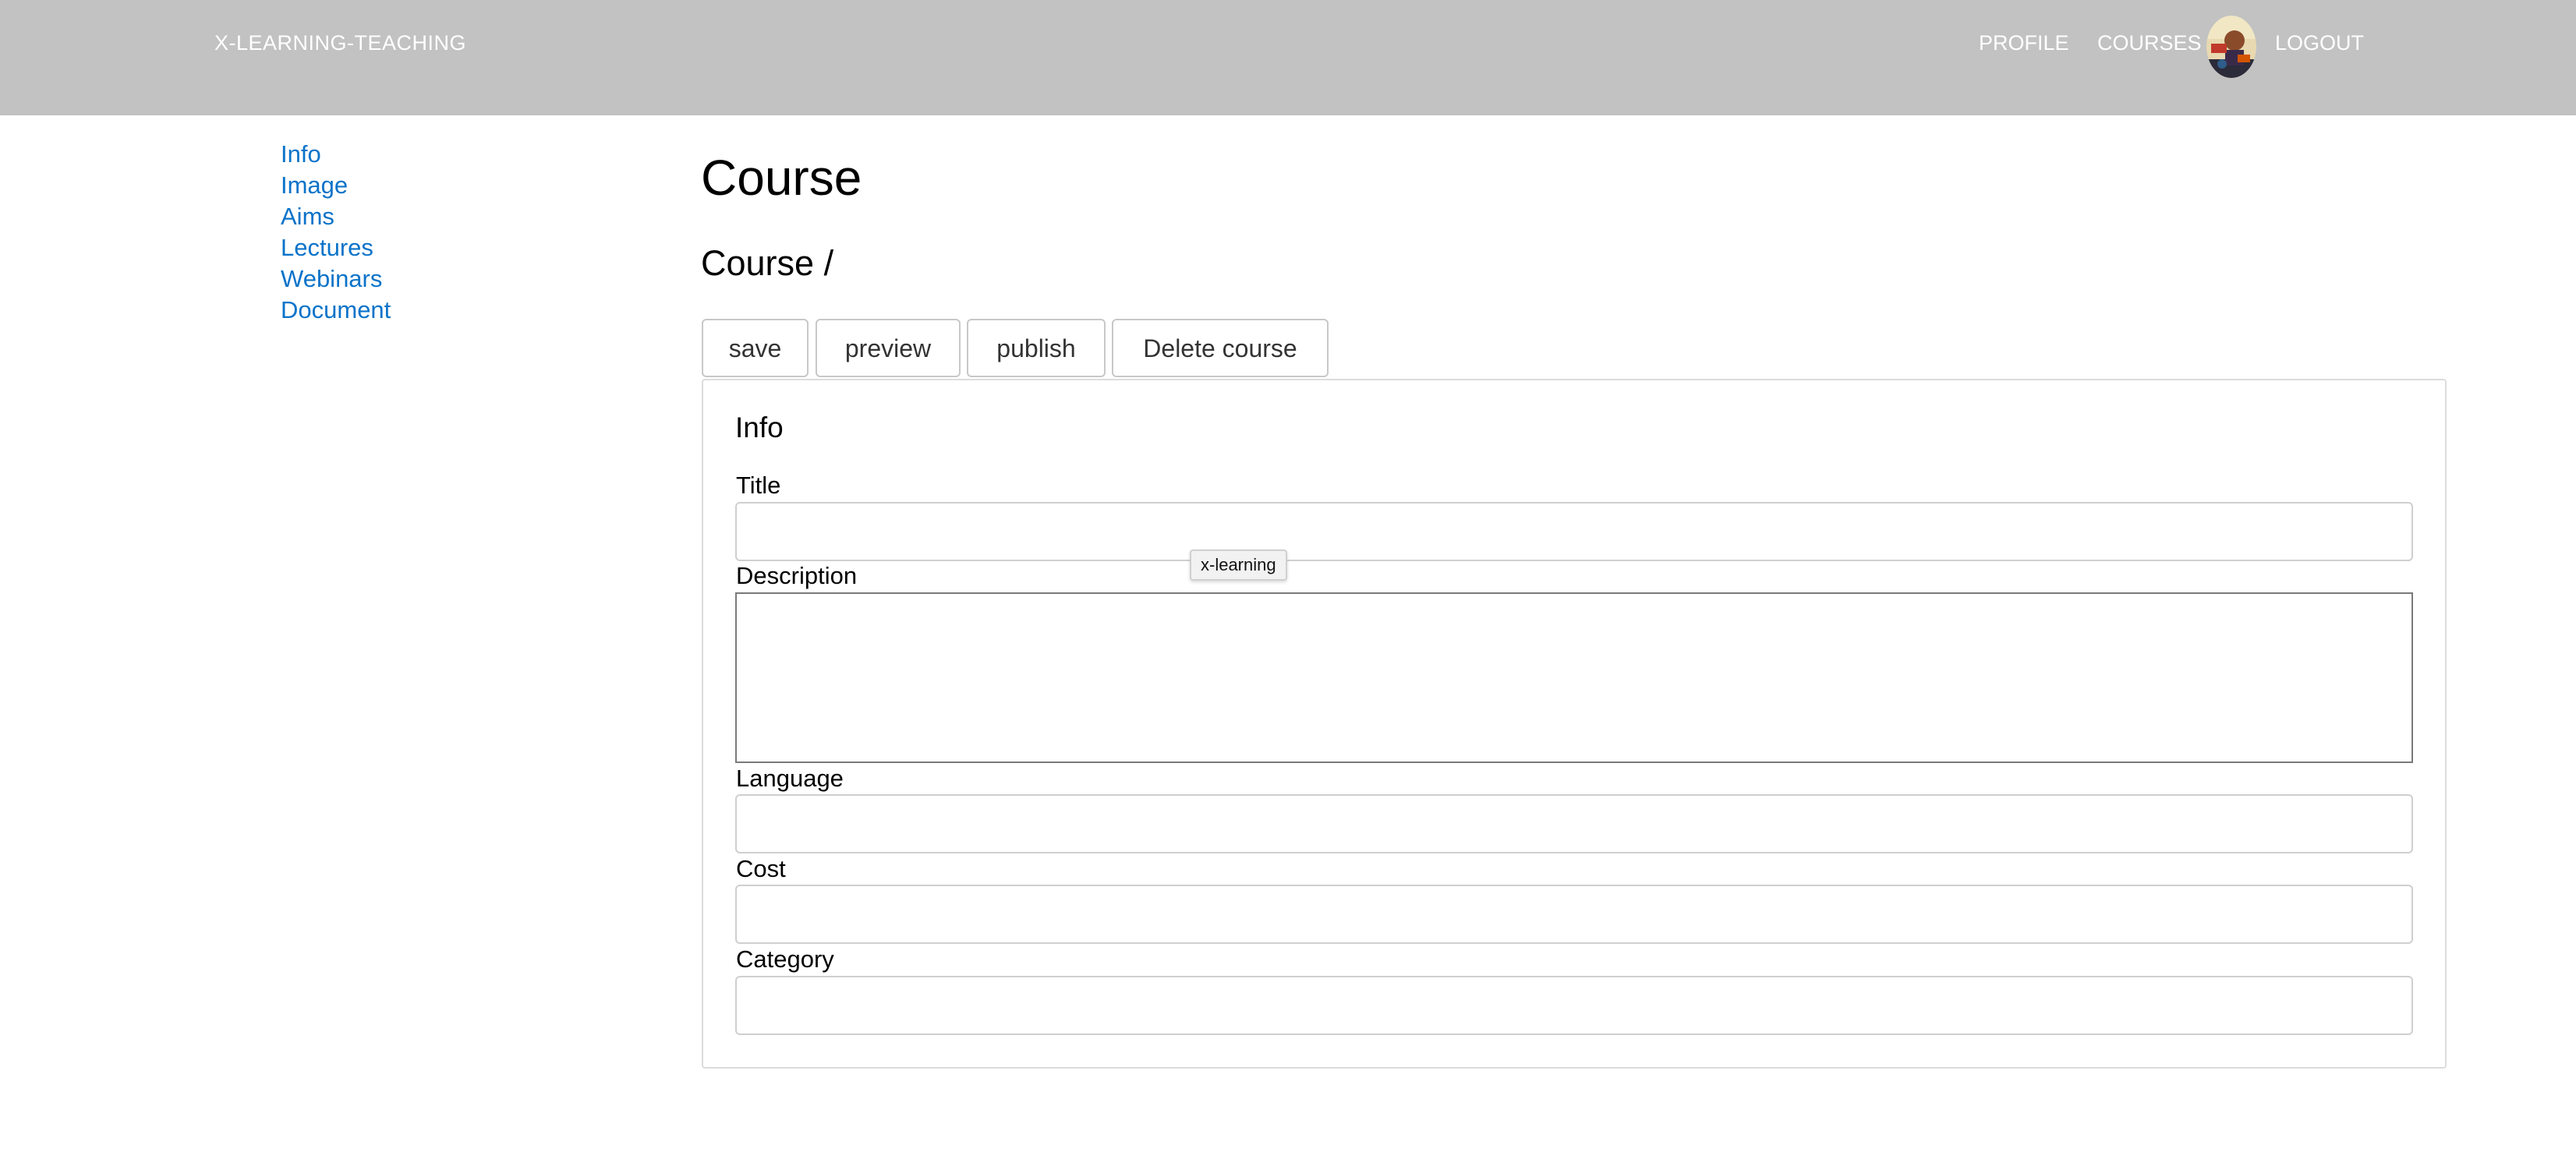 The width and height of the screenshot is (2576, 1166). Describe the element at coordinates (797, 575) in the screenshot. I see `description-label: Description` at that location.